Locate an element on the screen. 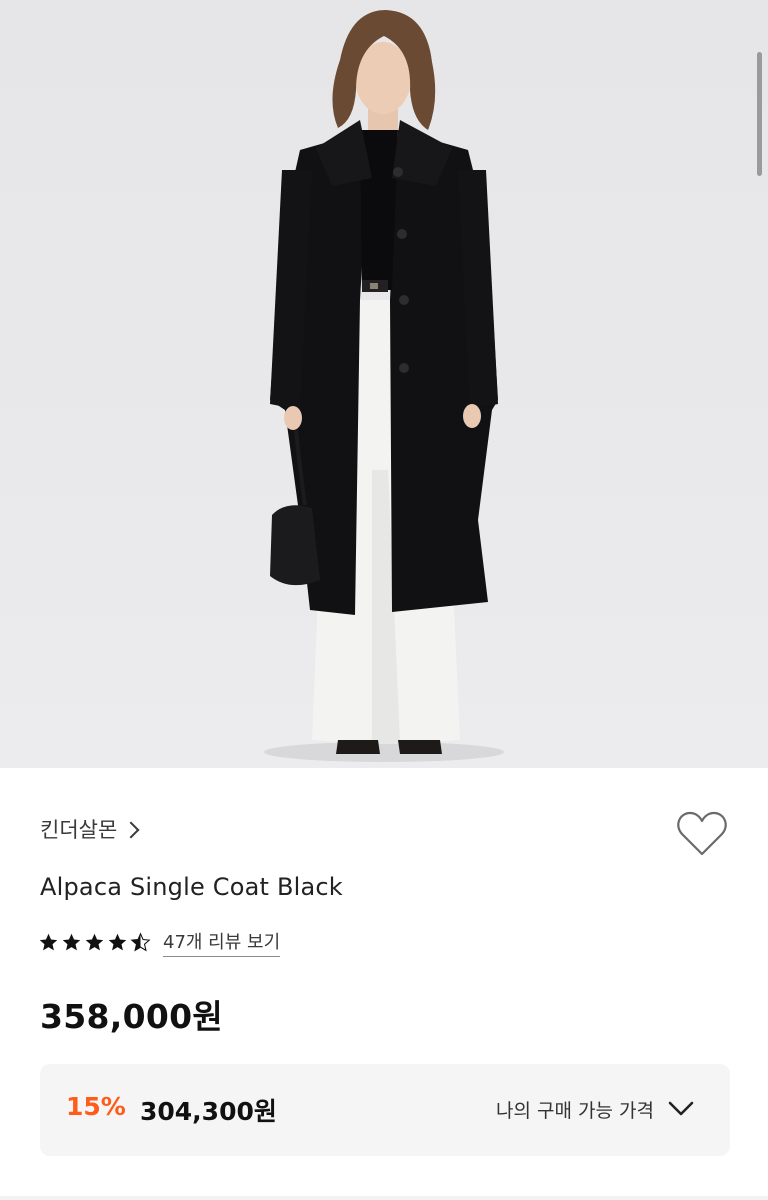 The image size is (768, 1200). review-link: 47개 리뷰 보기 is located at coordinates (222, 942).